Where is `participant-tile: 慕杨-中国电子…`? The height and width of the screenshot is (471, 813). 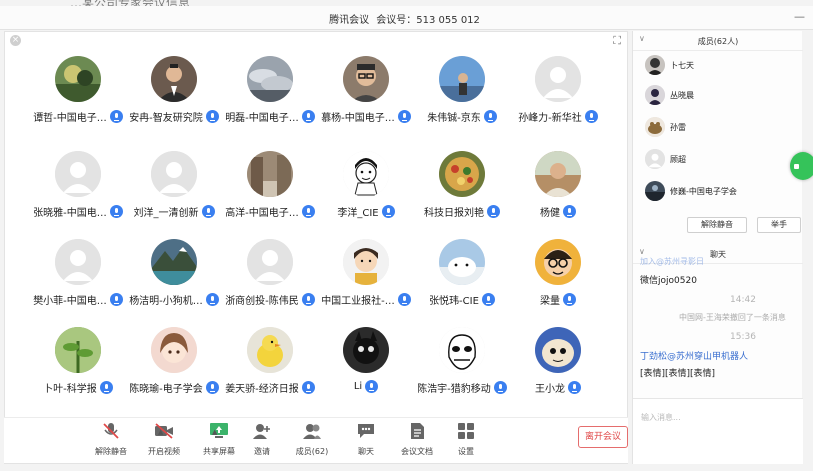
participant-tile: 慕杨-中国电子… is located at coordinates (366, 96).